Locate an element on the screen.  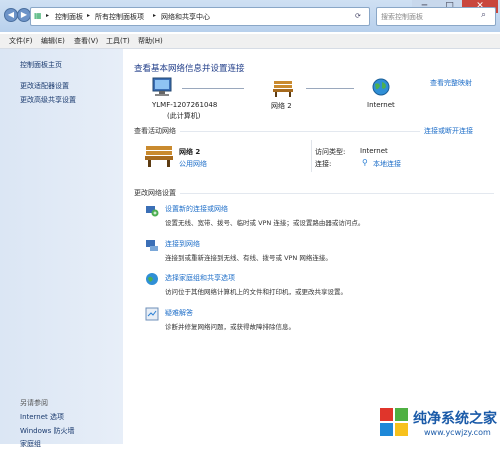
sidebar-item-home: 控制面板主页 is located at coordinates (41, 65).